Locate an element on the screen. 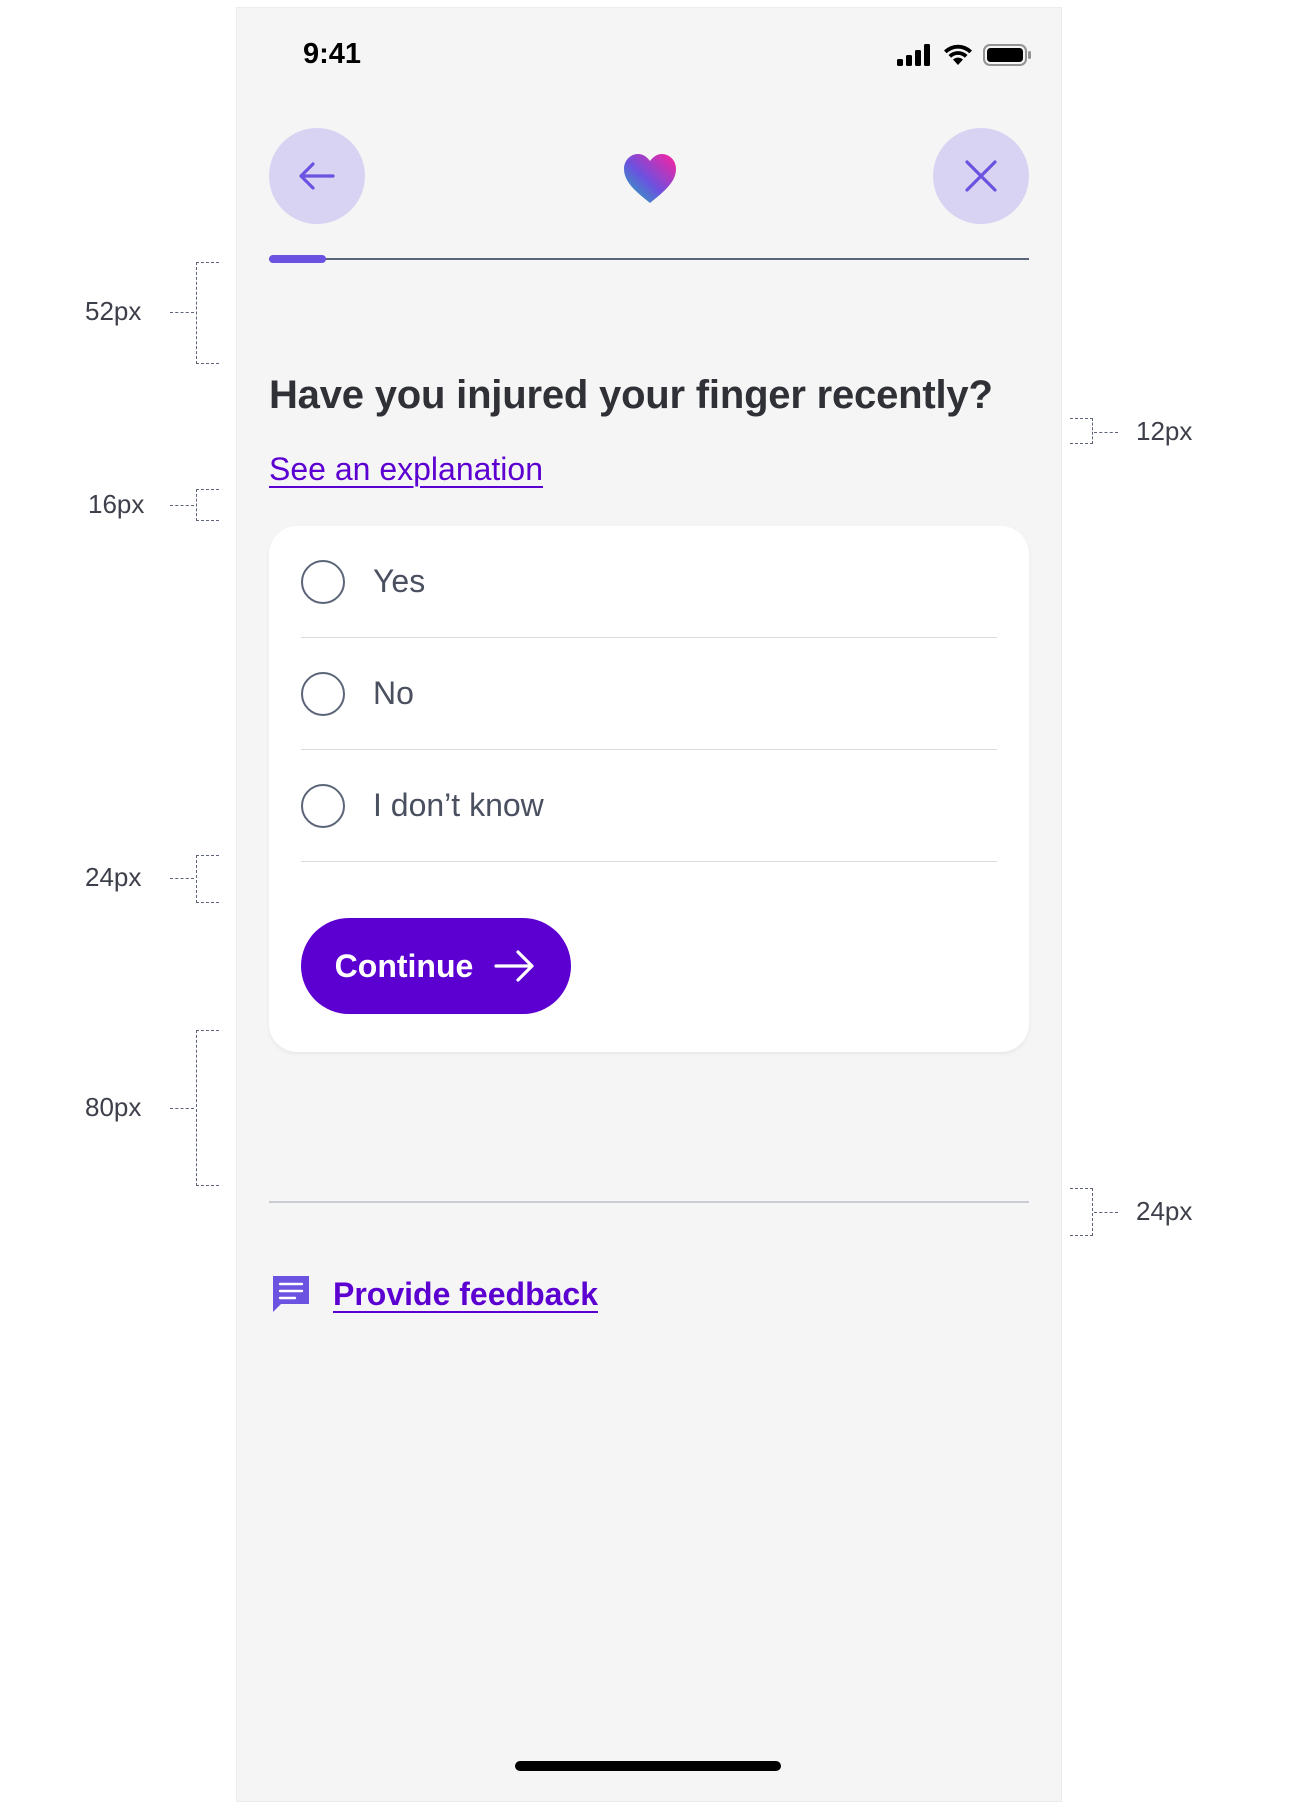  close-button is located at coordinates (981, 176).